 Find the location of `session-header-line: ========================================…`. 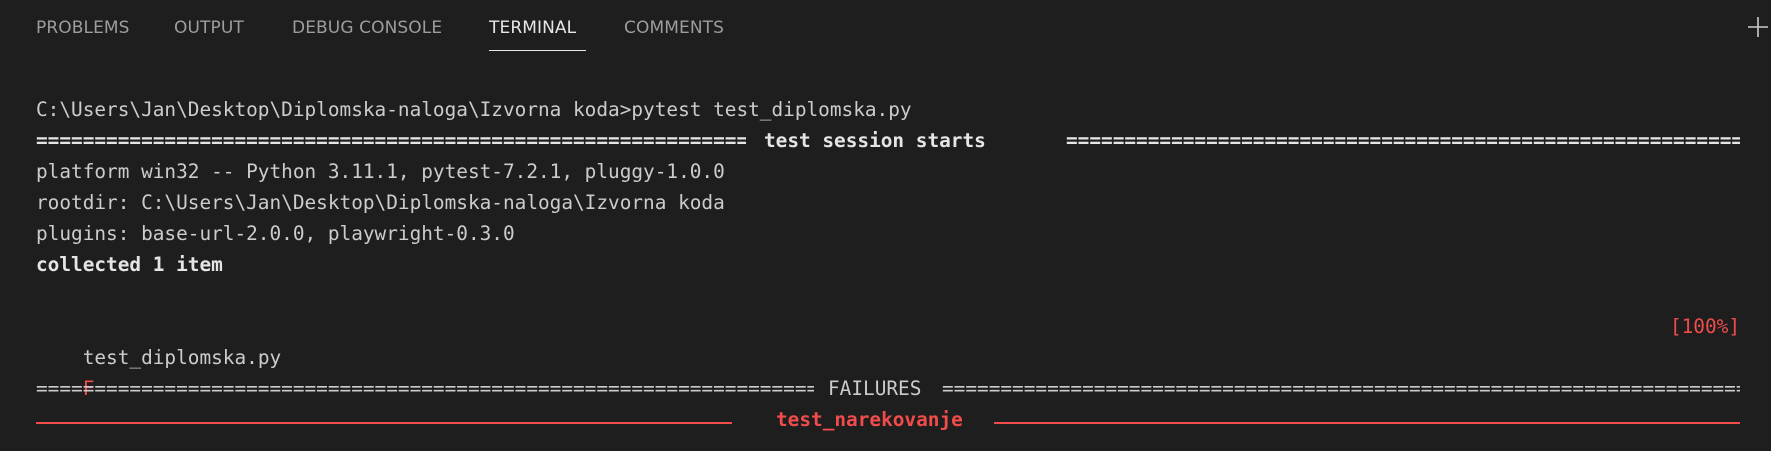

session-header-line: ========================================… is located at coordinates (888, 140).